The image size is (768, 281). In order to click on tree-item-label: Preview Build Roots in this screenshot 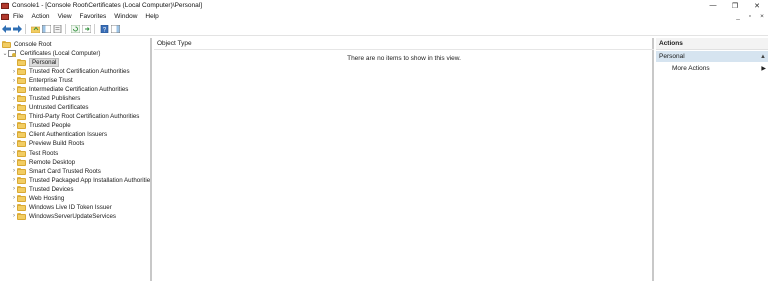, I will do `click(57, 144)`.